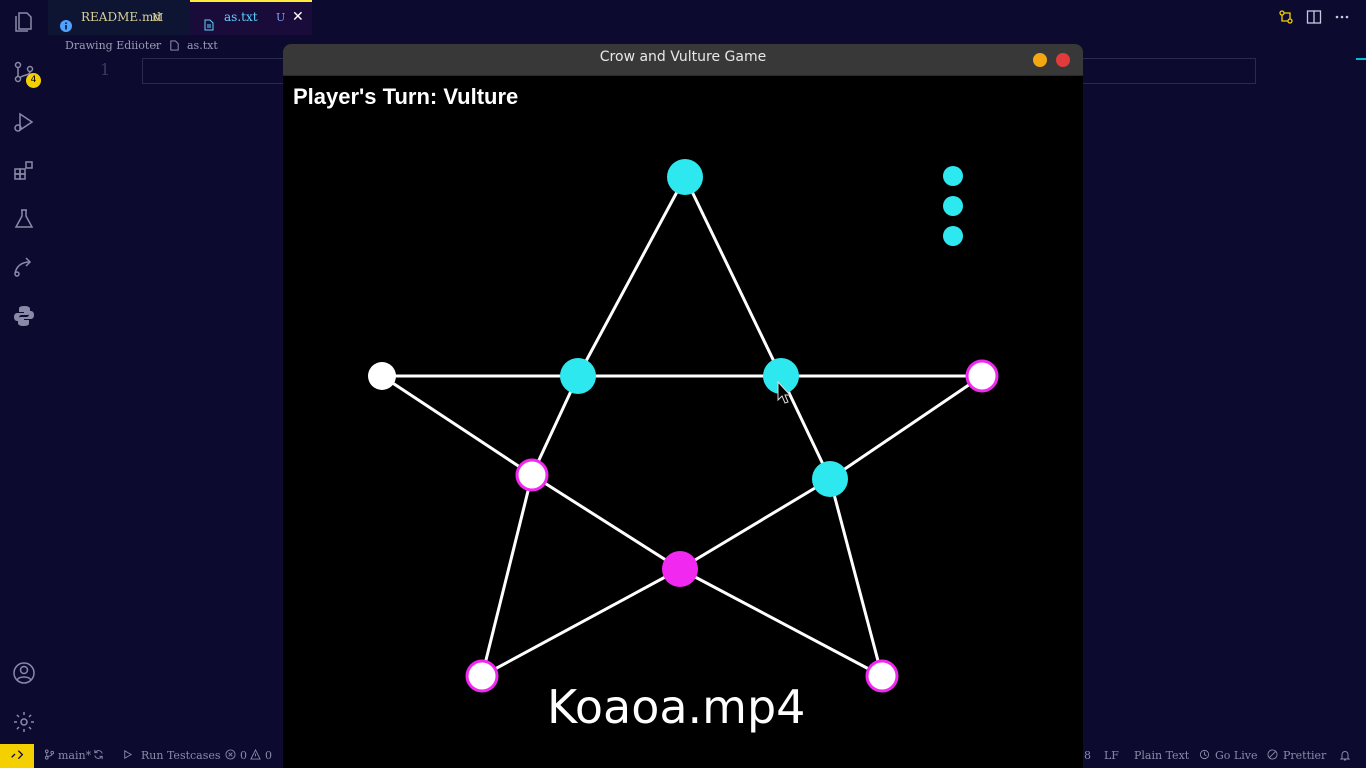 This screenshot has width=1366, height=768. What do you see at coordinates (24, 722) in the screenshot?
I see `settings-gear-icon` at bounding box center [24, 722].